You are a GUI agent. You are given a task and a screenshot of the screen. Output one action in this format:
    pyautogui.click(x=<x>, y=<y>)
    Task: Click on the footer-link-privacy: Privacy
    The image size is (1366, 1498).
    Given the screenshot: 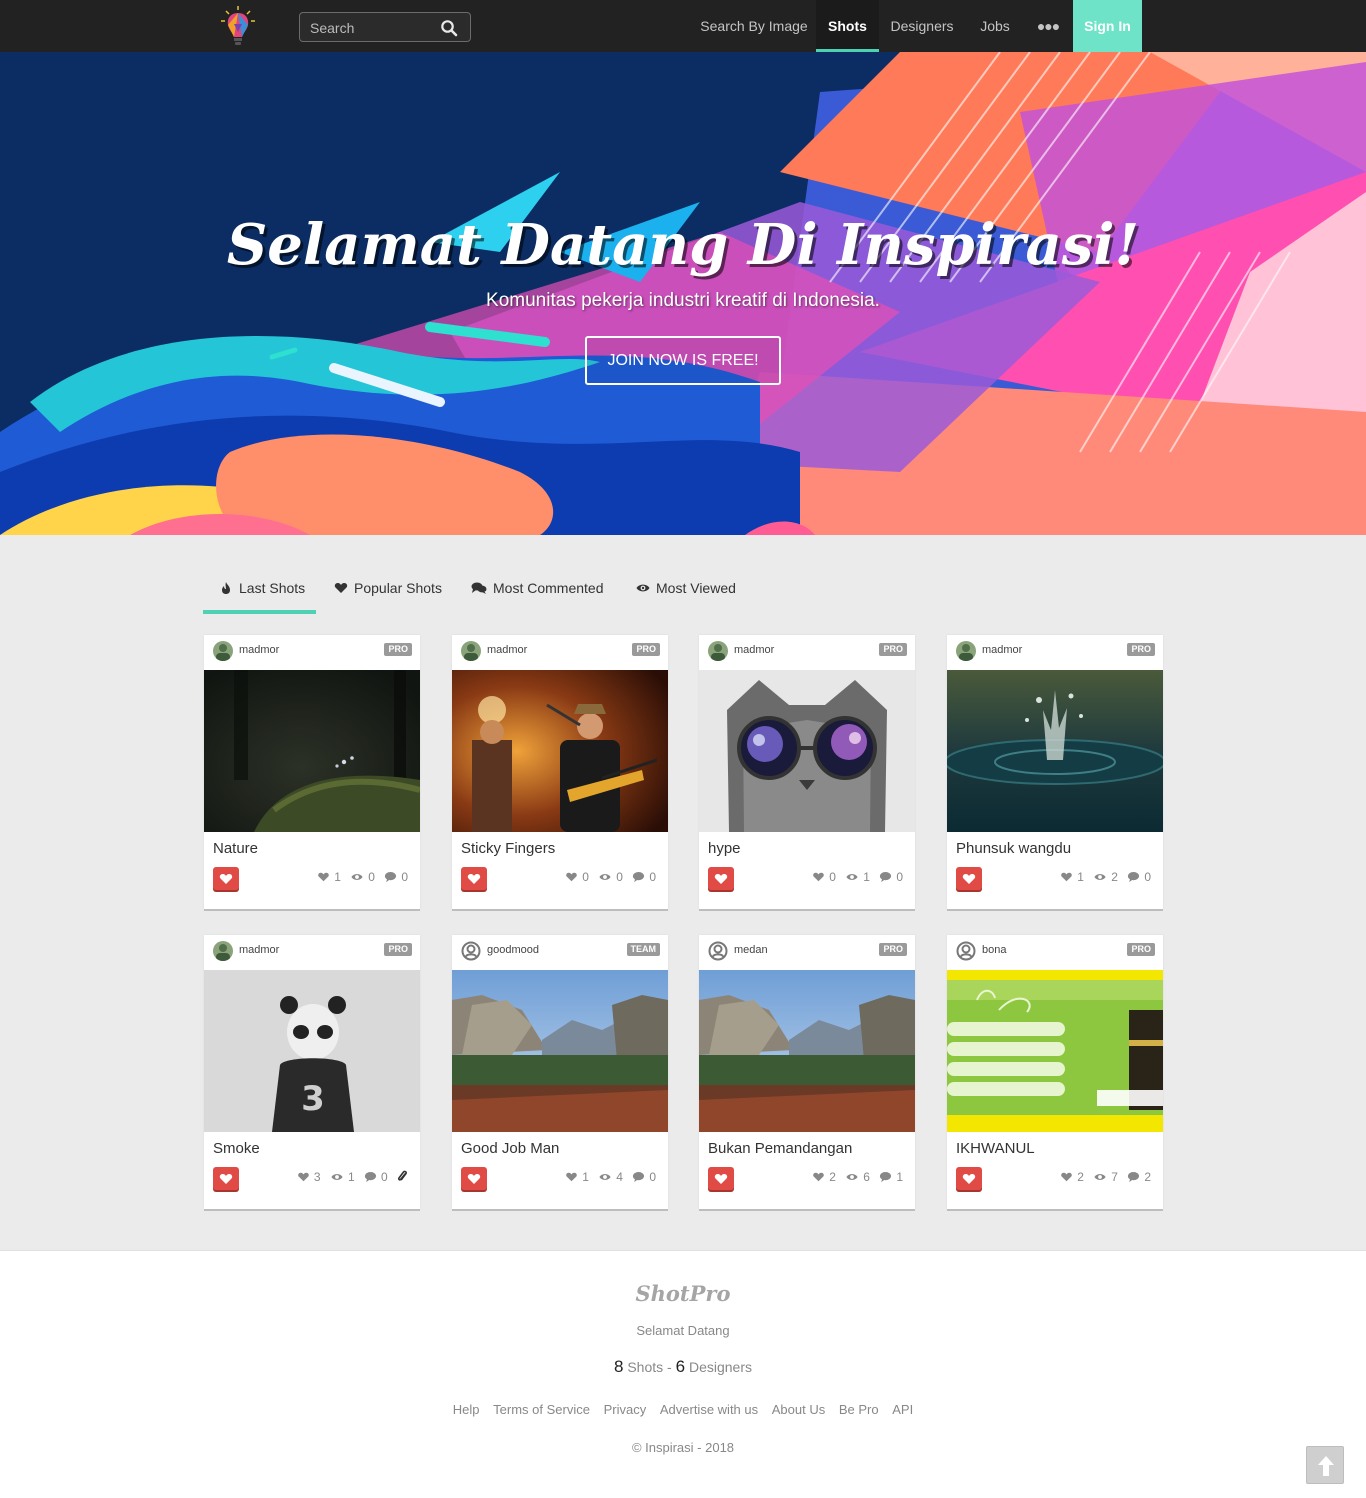 What is the action you would take?
    pyautogui.click(x=625, y=1409)
    